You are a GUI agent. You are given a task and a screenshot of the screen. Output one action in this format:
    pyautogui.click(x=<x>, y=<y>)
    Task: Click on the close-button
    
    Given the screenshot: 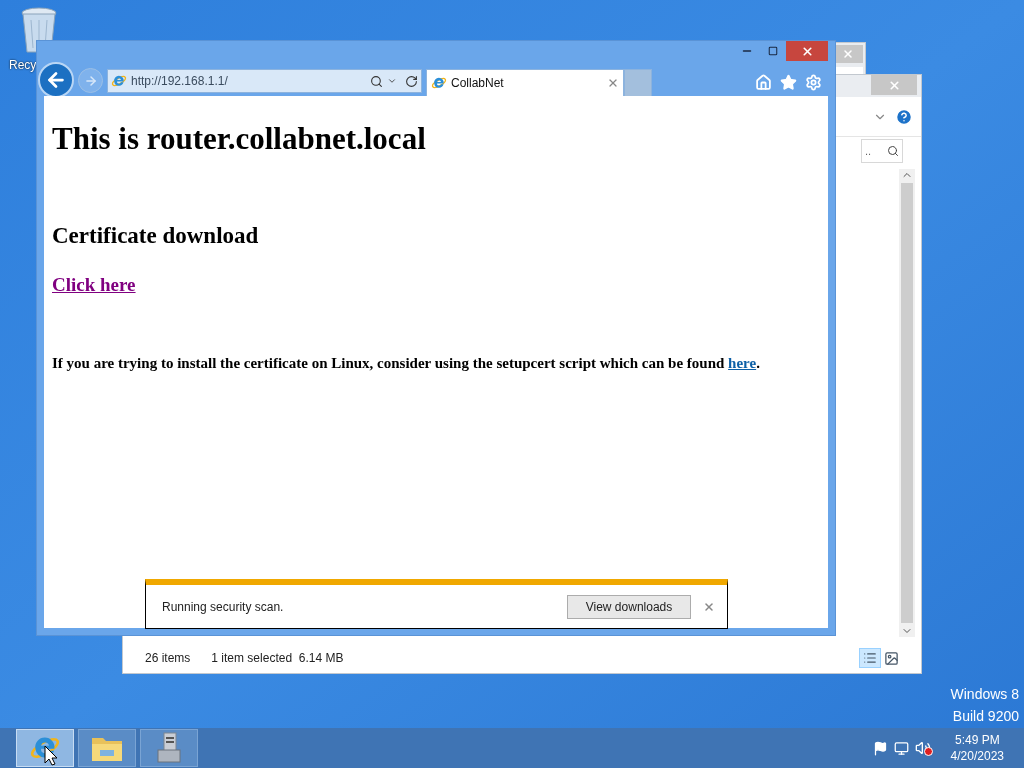 What is the action you would take?
    pyautogui.click(x=807, y=51)
    